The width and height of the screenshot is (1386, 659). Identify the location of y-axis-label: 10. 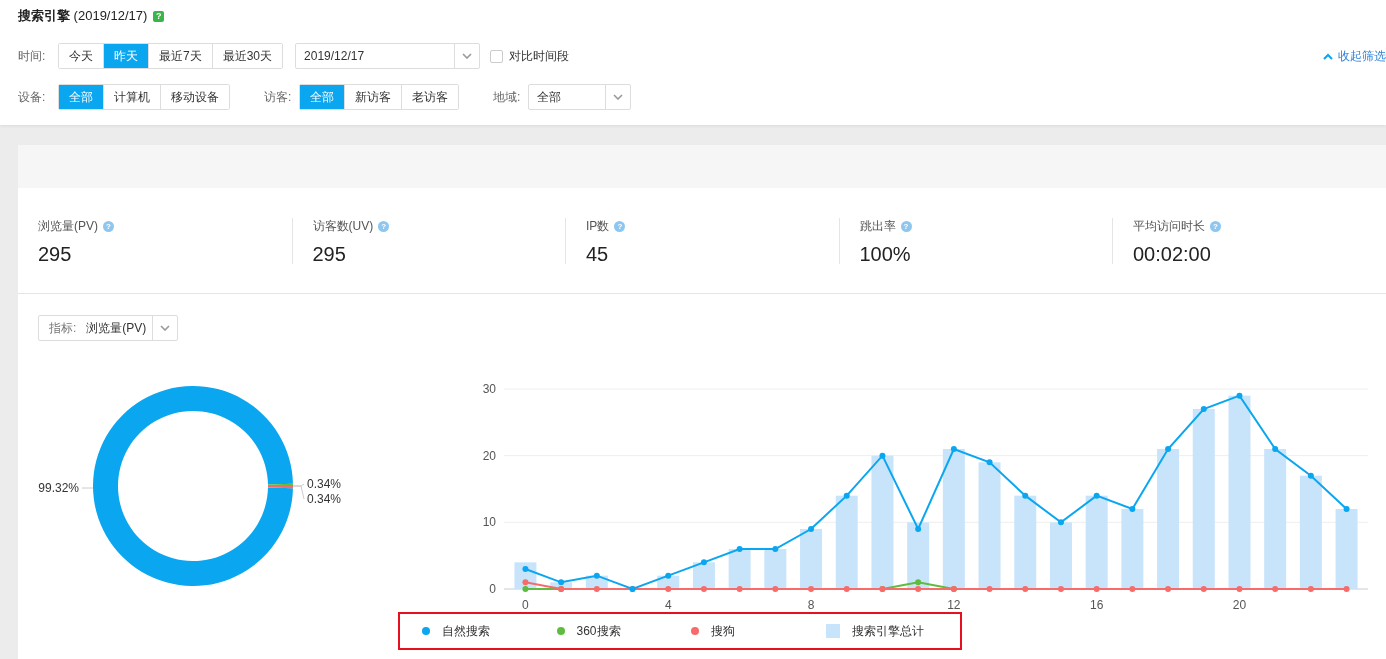
(489, 522).